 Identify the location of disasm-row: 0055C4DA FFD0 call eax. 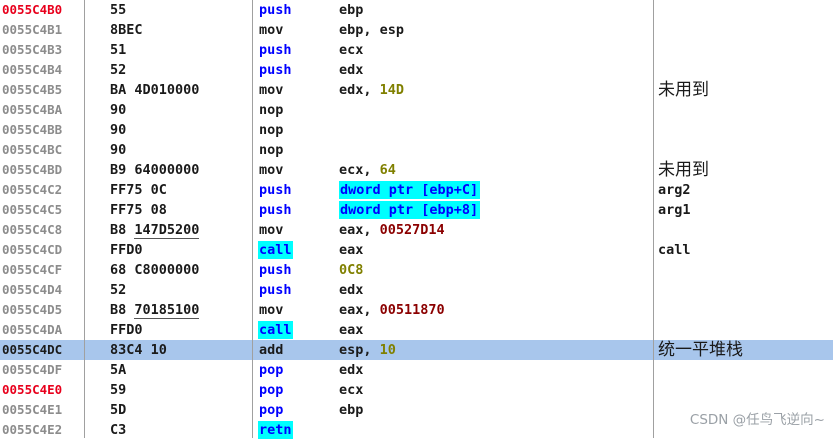
(416, 330).